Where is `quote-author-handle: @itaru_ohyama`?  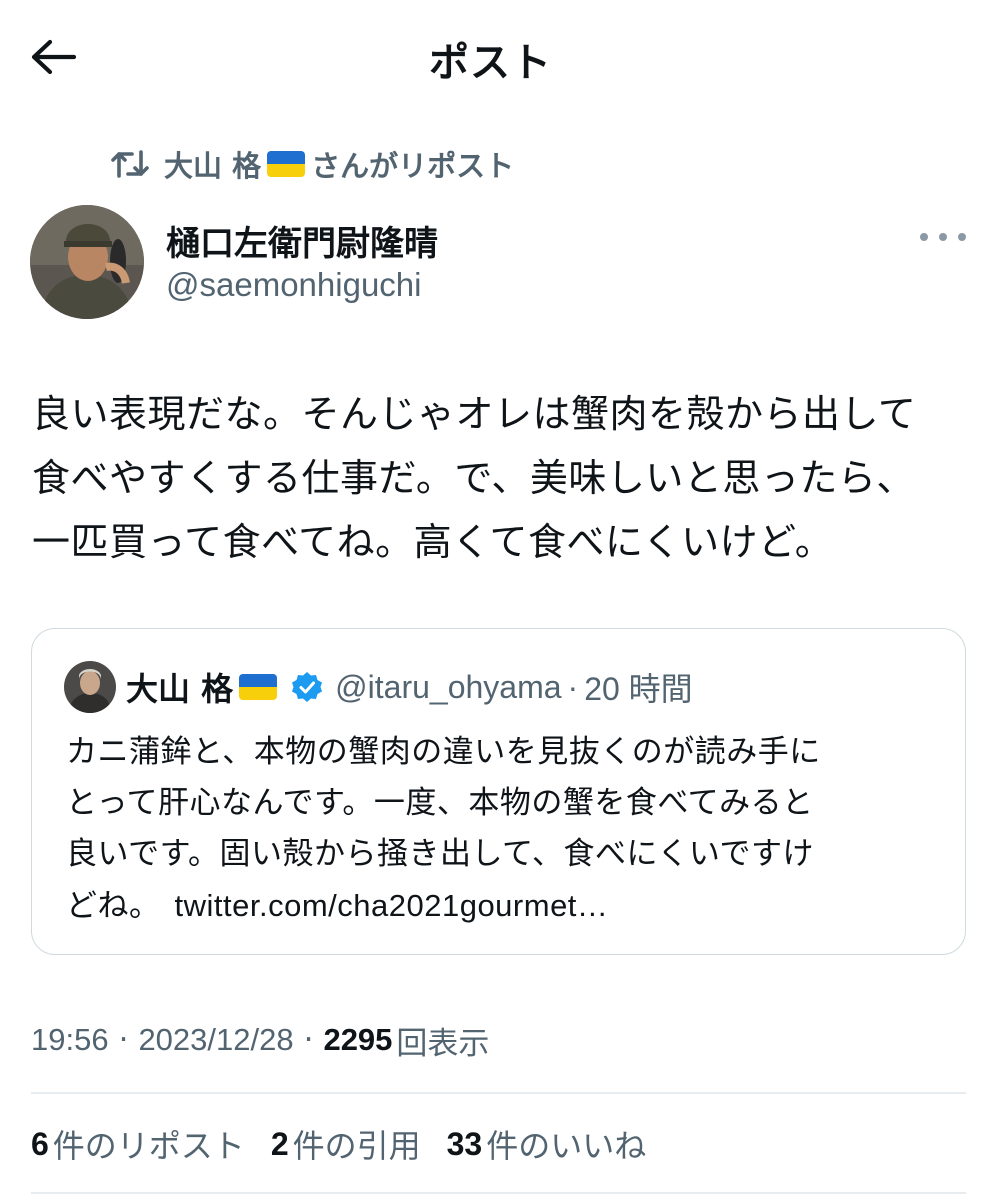
quote-author-handle: @itaru_ohyama is located at coordinates (448, 686).